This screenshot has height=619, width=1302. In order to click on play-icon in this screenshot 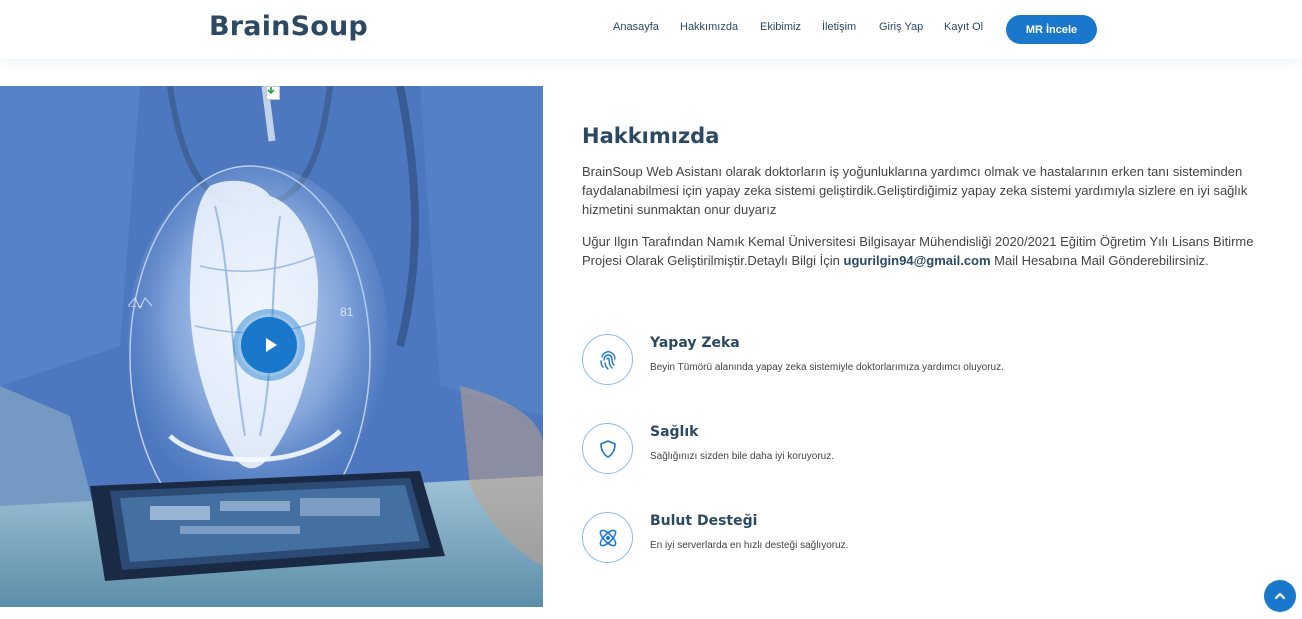, I will do `click(271, 345)`.